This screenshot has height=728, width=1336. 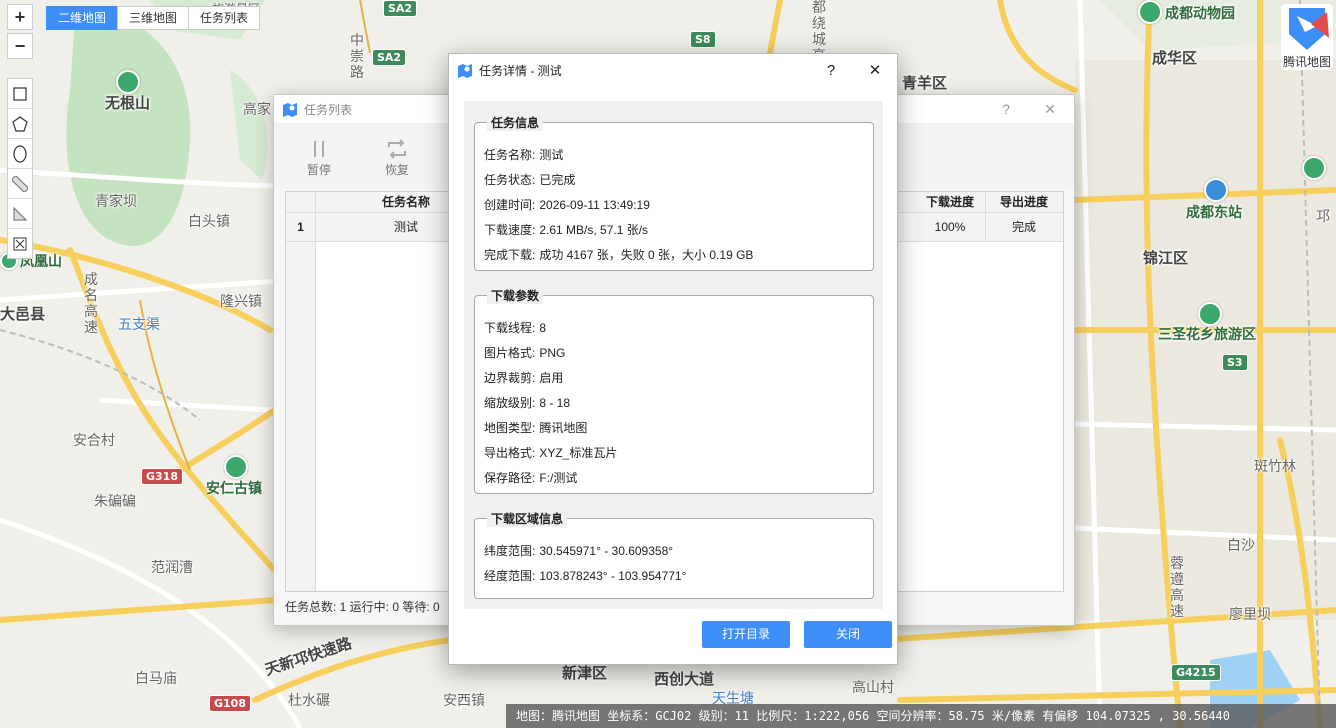 What do you see at coordinates (318, 170) in the screenshot?
I see `pause-label: 暂停` at bounding box center [318, 170].